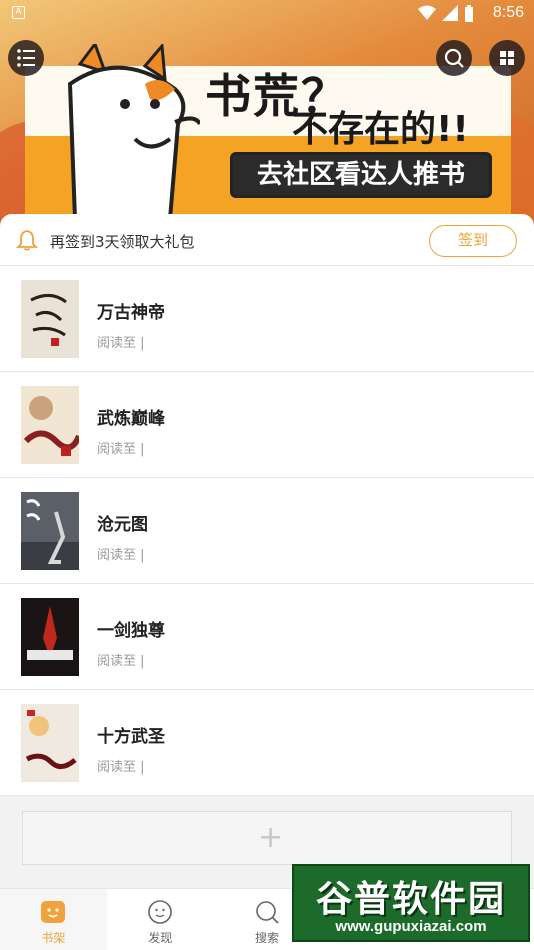 Image resolution: width=534 pixels, height=950 pixels. What do you see at coordinates (267, 637) in the screenshot?
I see `book-item: 一剑独尊 阅读至 |` at bounding box center [267, 637].